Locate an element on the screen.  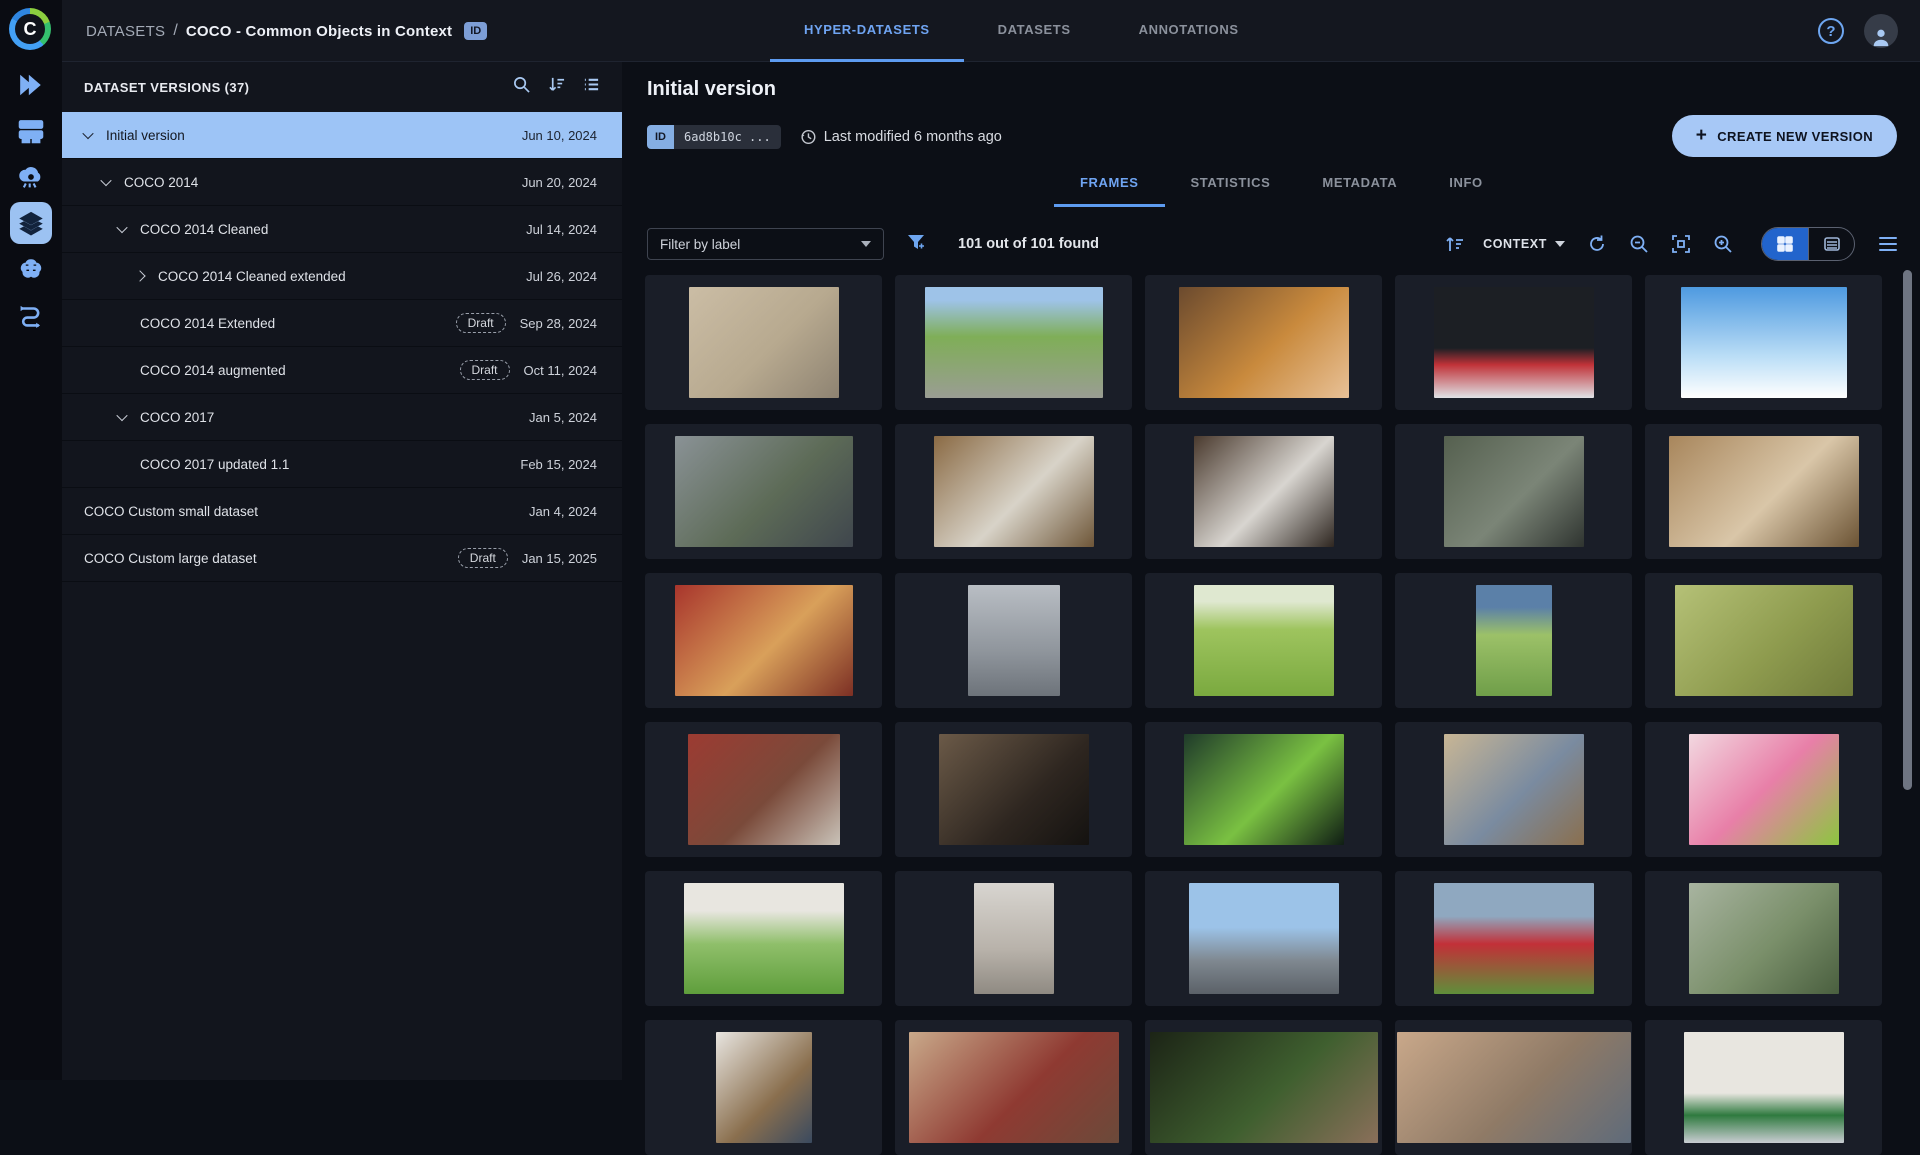
frame-thumbnail-child-hallway is located at coordinates (1013, 938).